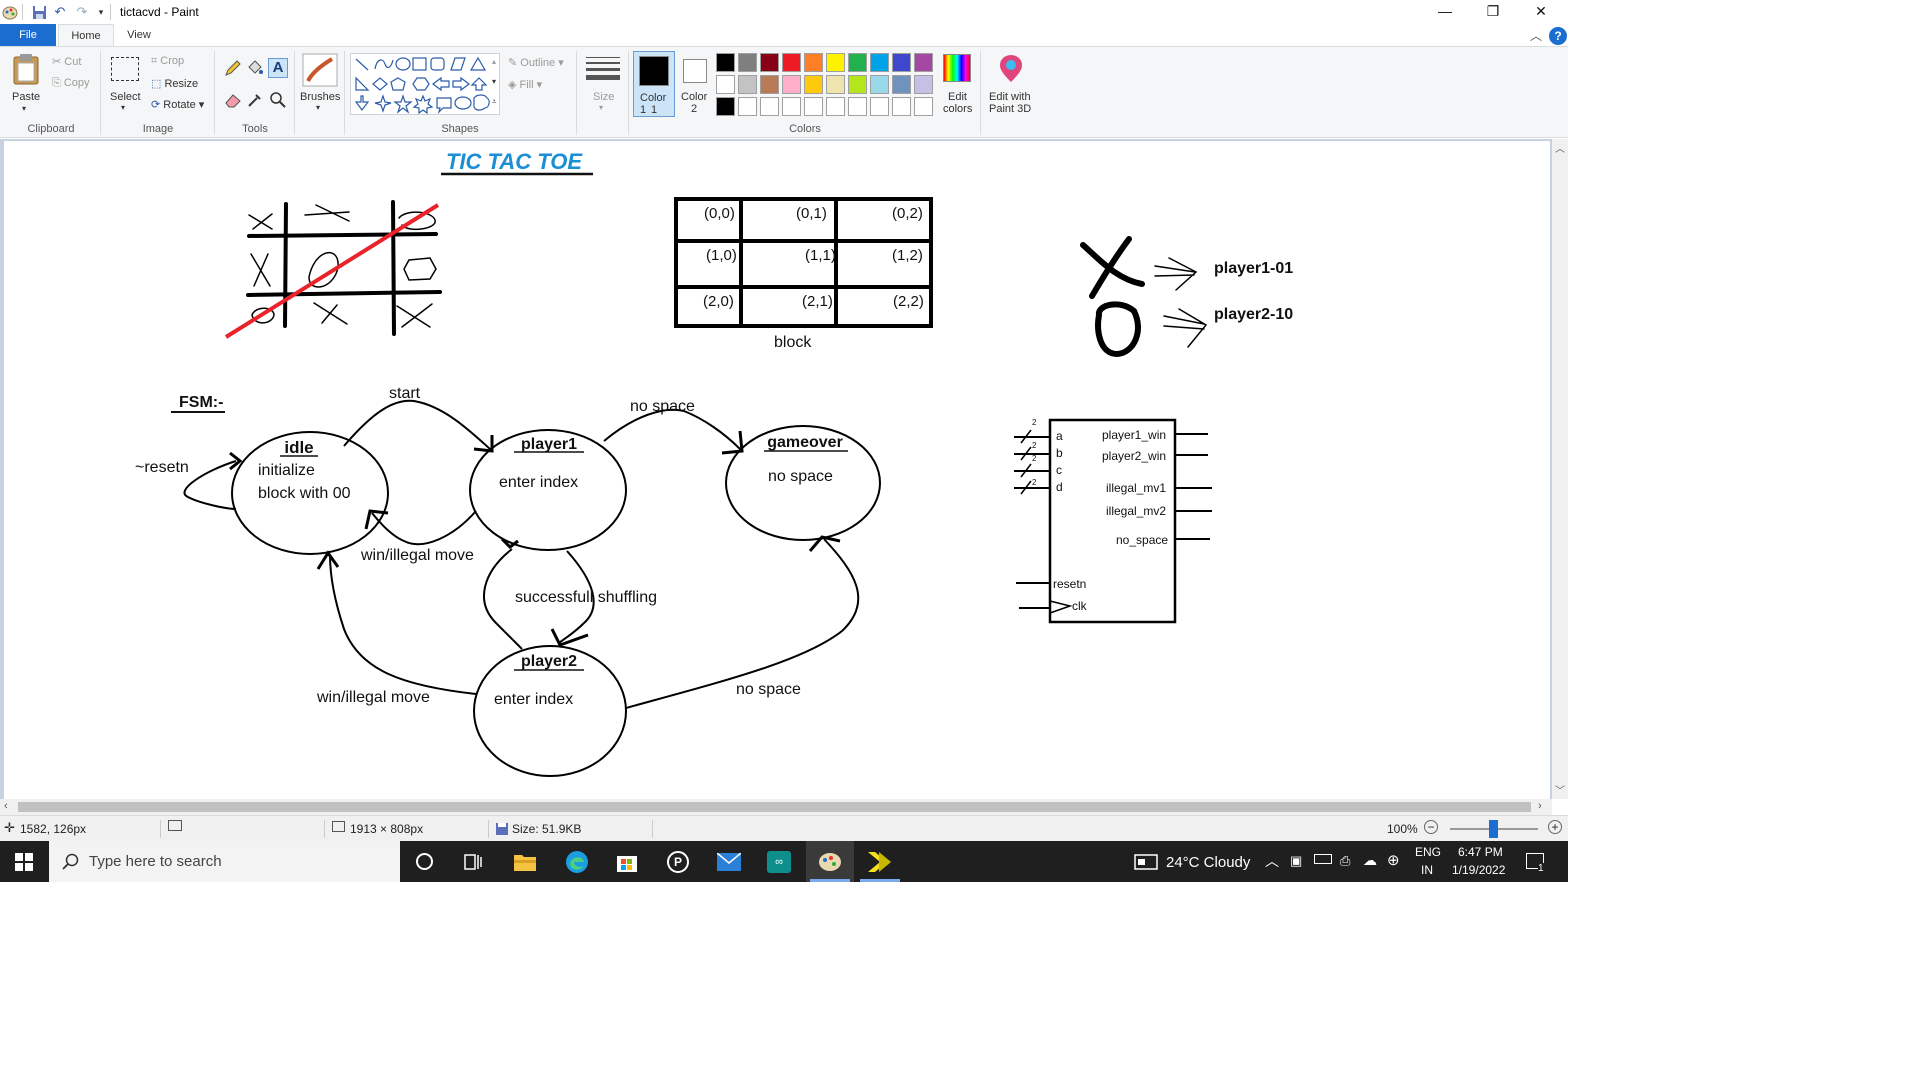  I want to click on brushes-button: Brushes ▾, so click(320, 84).